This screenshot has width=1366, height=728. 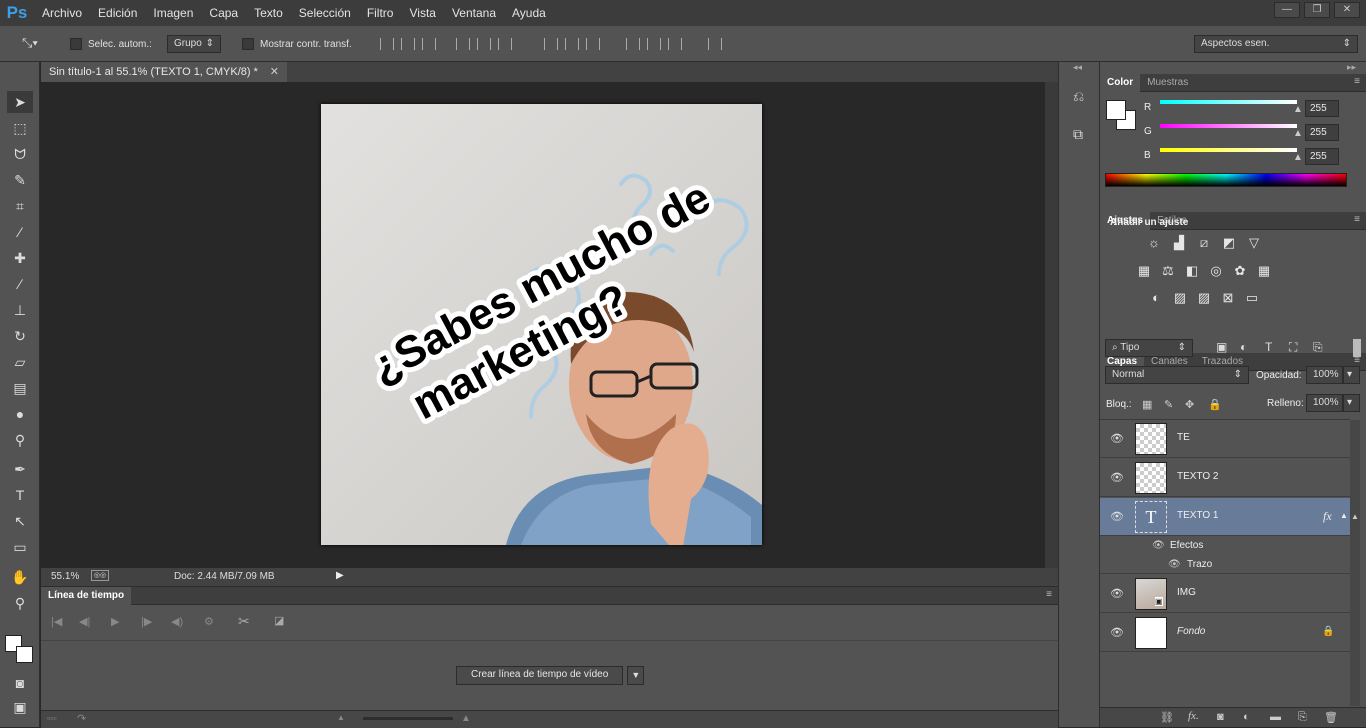 What do you see at coordinates (1225, 439) in the screenshot?
I see `layer-row: 👁 TE` at bounding box center [1225, 439].